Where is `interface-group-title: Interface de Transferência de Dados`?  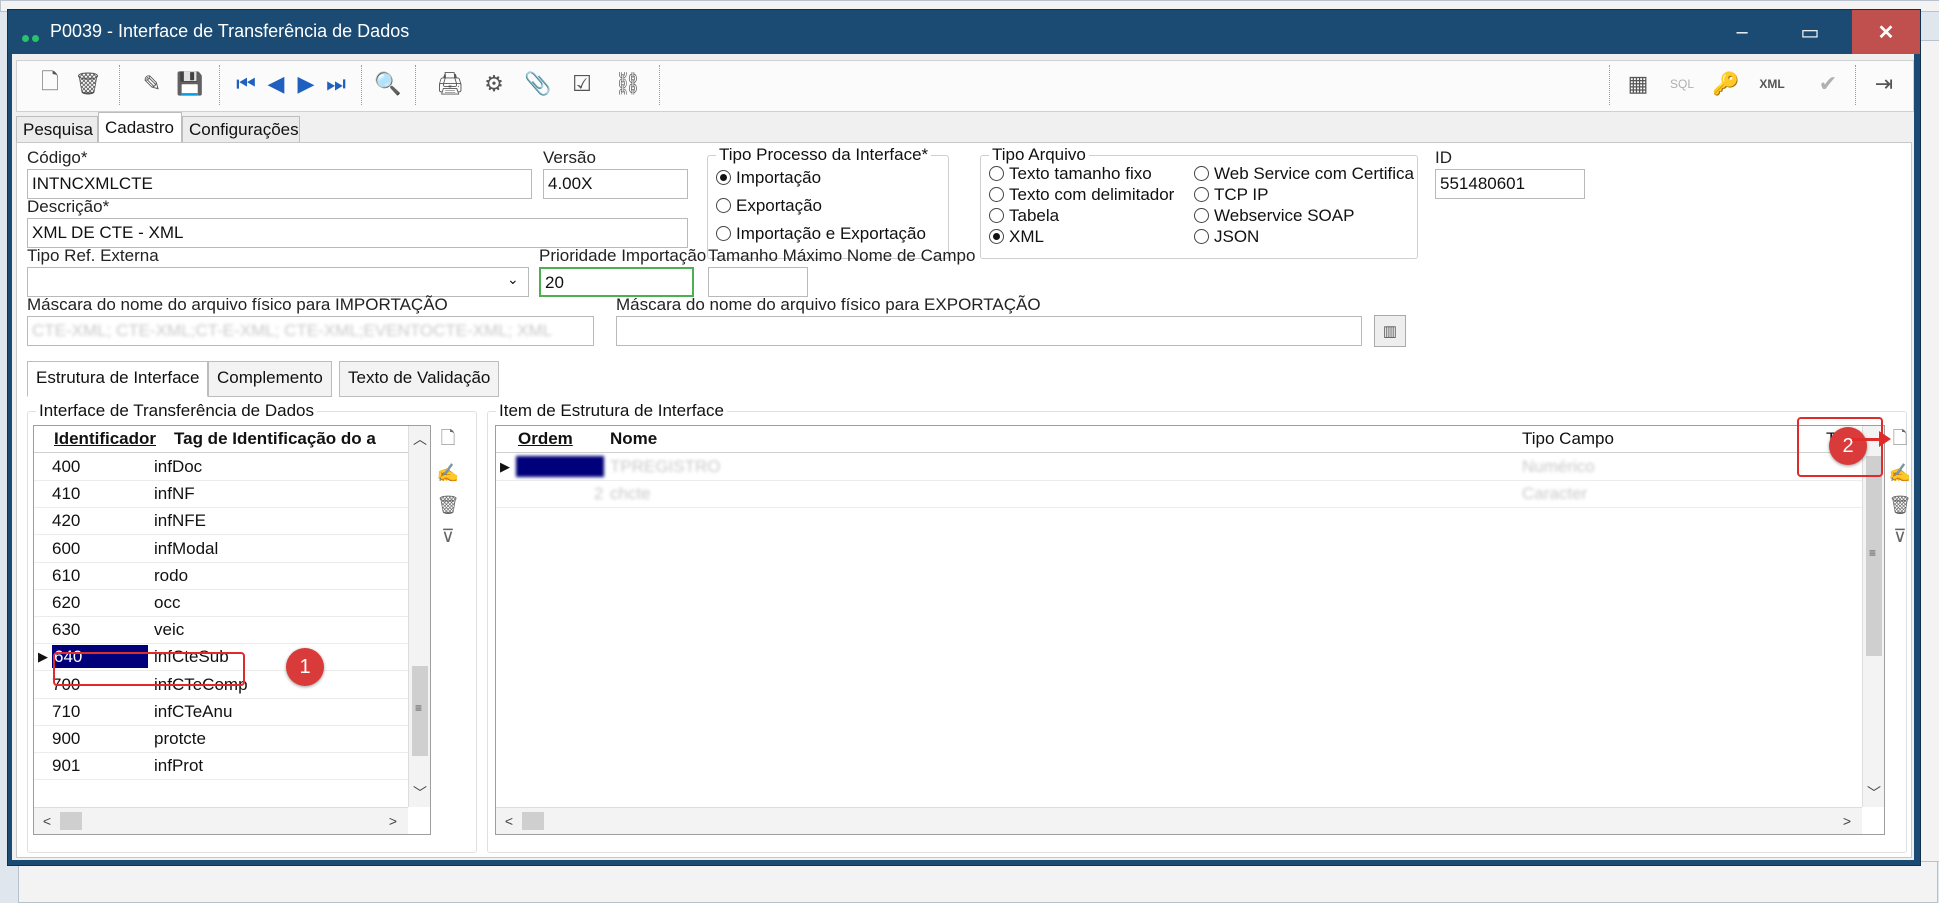
interface-group-title: Interface de Transferência de Dados is located at coordinates (176, 411).